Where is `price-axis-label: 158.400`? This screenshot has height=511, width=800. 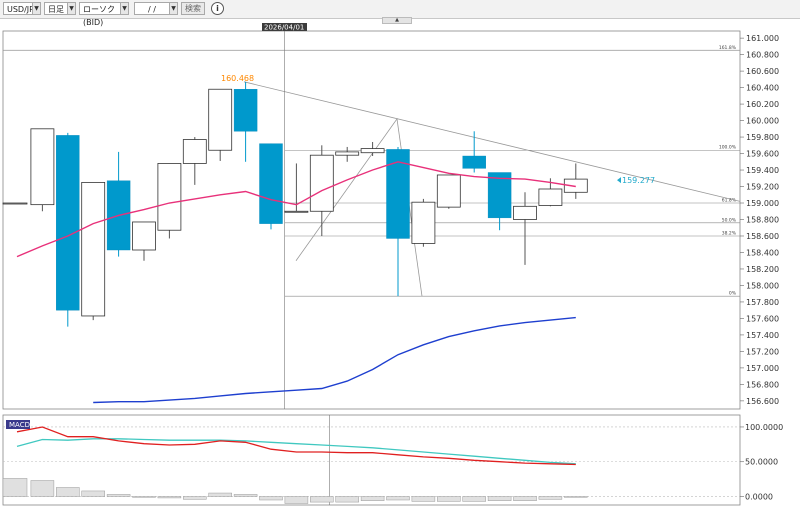 price-axis-label: 158.400 is located at coordinates (762, 252).